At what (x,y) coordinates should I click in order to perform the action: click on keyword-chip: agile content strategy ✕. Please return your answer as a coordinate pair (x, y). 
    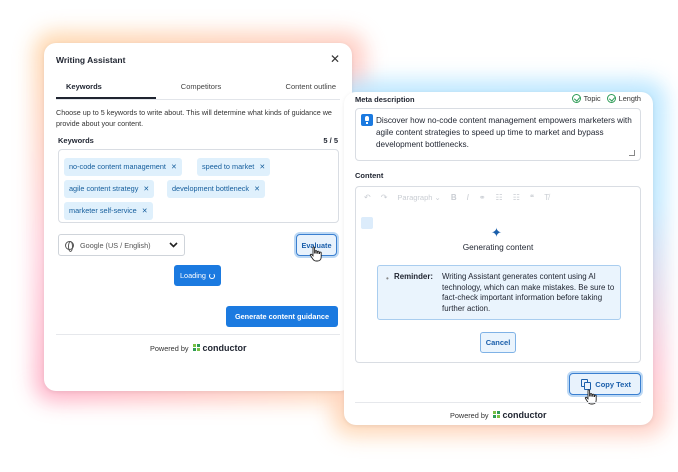
    Looking at the image, I should click on (109, 189).